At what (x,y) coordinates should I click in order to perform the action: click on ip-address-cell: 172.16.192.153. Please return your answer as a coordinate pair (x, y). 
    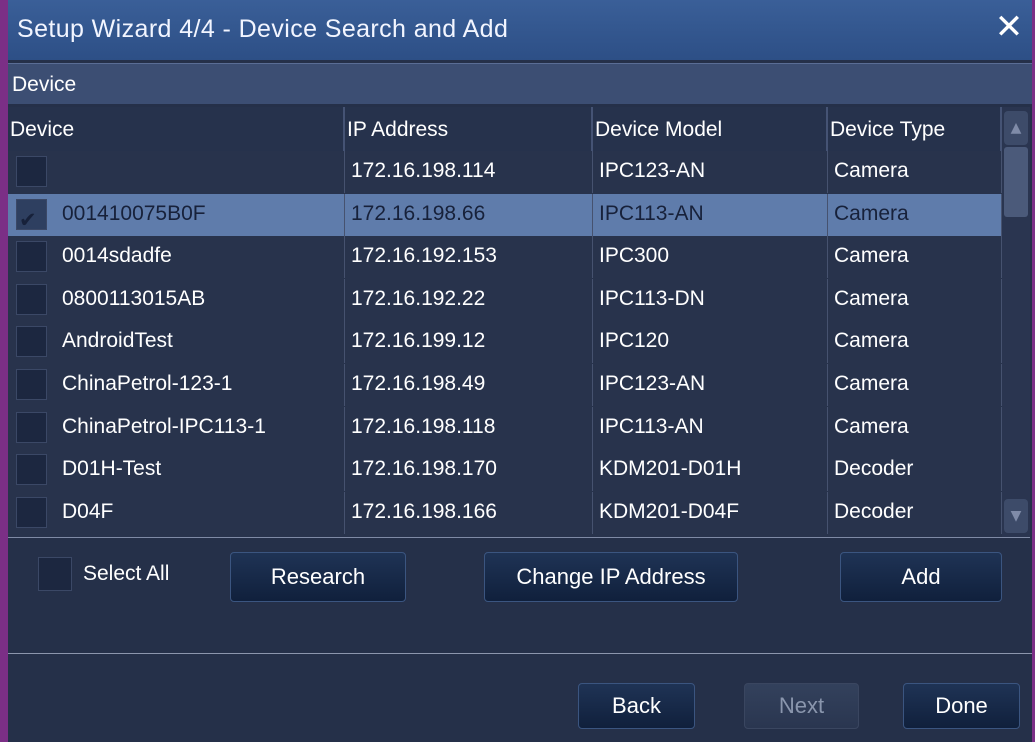
    Looking at the image, I should click on (469, 257).